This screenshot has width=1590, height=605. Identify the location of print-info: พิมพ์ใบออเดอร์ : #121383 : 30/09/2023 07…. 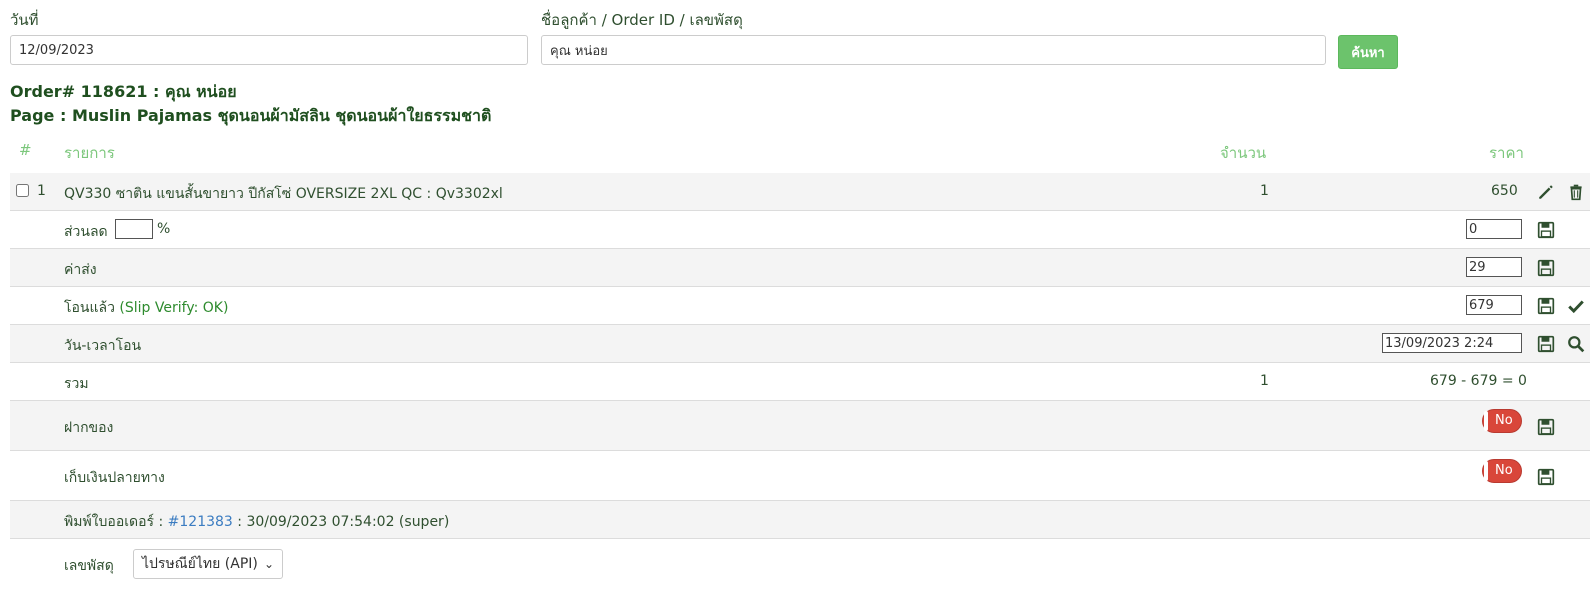
(256, 522).